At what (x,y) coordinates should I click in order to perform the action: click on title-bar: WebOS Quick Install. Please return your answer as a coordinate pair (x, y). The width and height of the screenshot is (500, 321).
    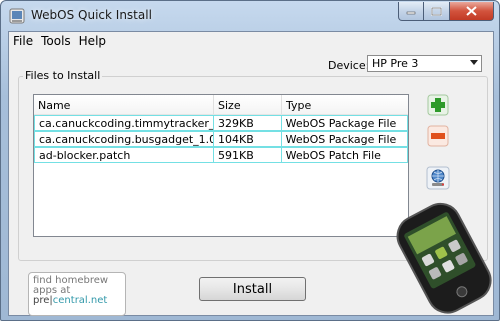
    Looking at the image, I should click on (250, 16).